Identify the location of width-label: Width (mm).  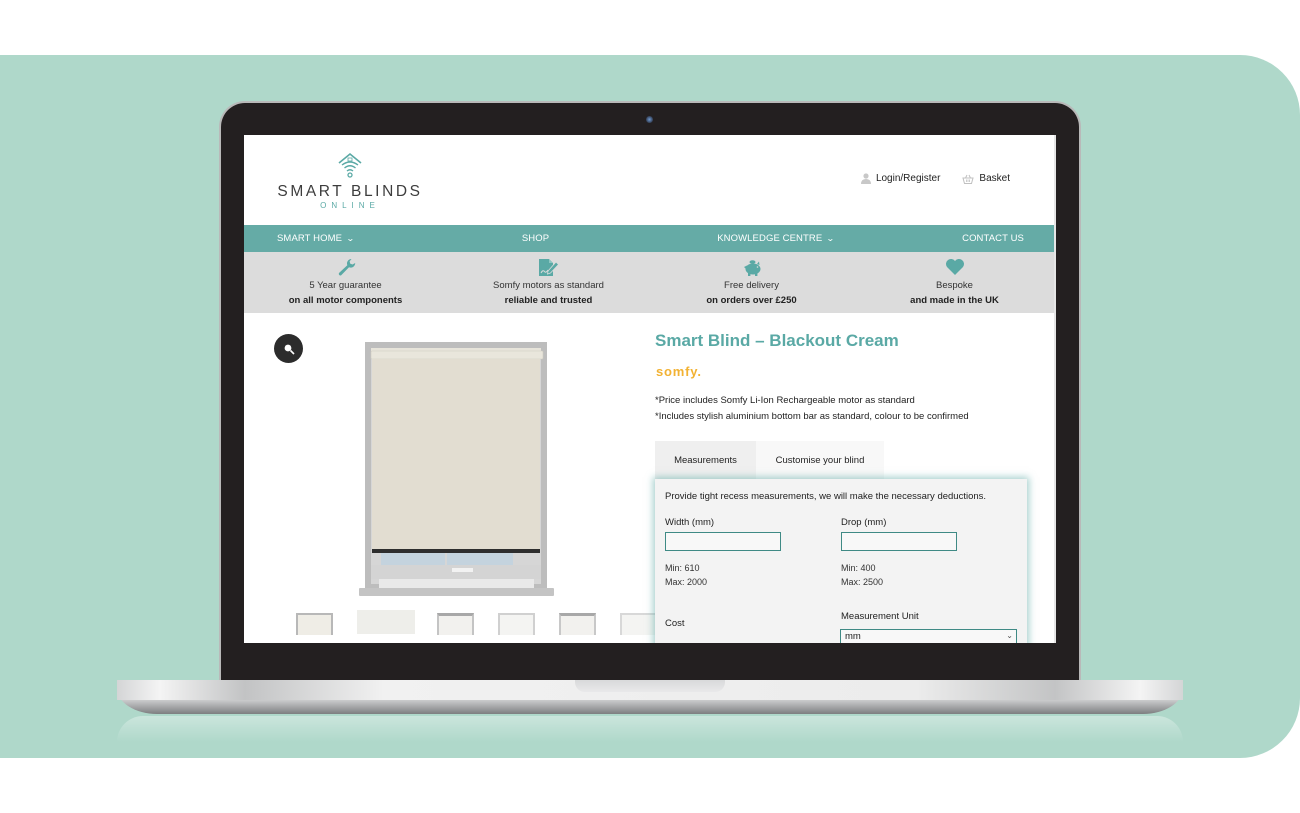
(690, 522).